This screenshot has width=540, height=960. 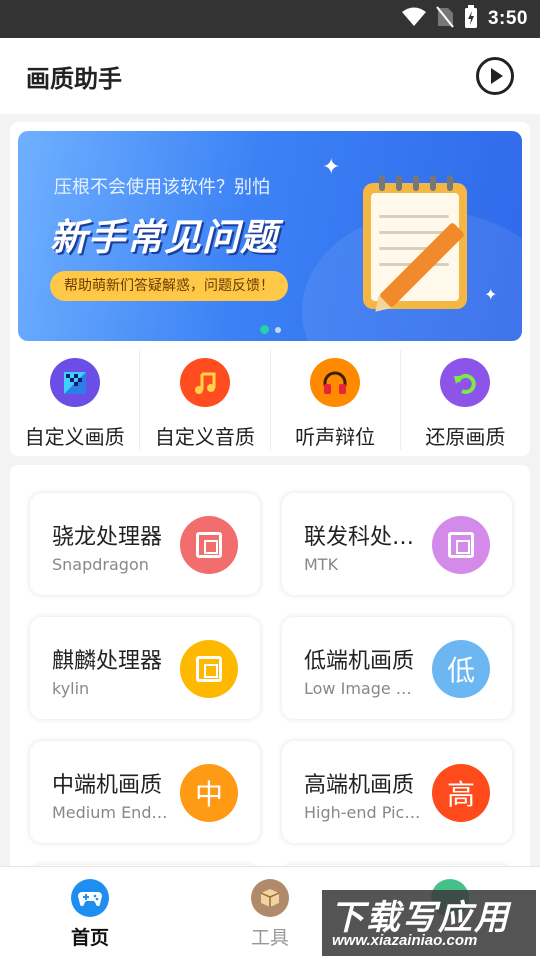 I want to click on tile-mtk: 联发科处理器 MTK, so click(x=397, y=544).